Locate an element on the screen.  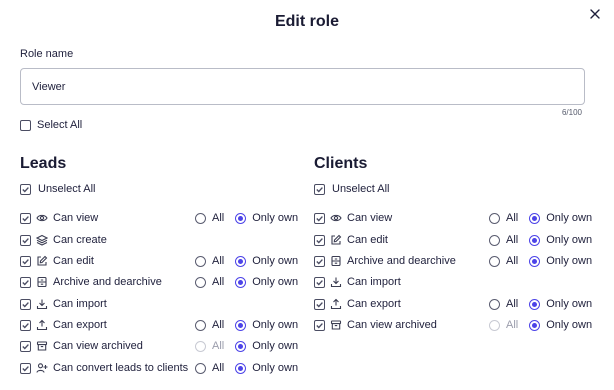
clients-heading: Clients is located at coordinates (341, 163).